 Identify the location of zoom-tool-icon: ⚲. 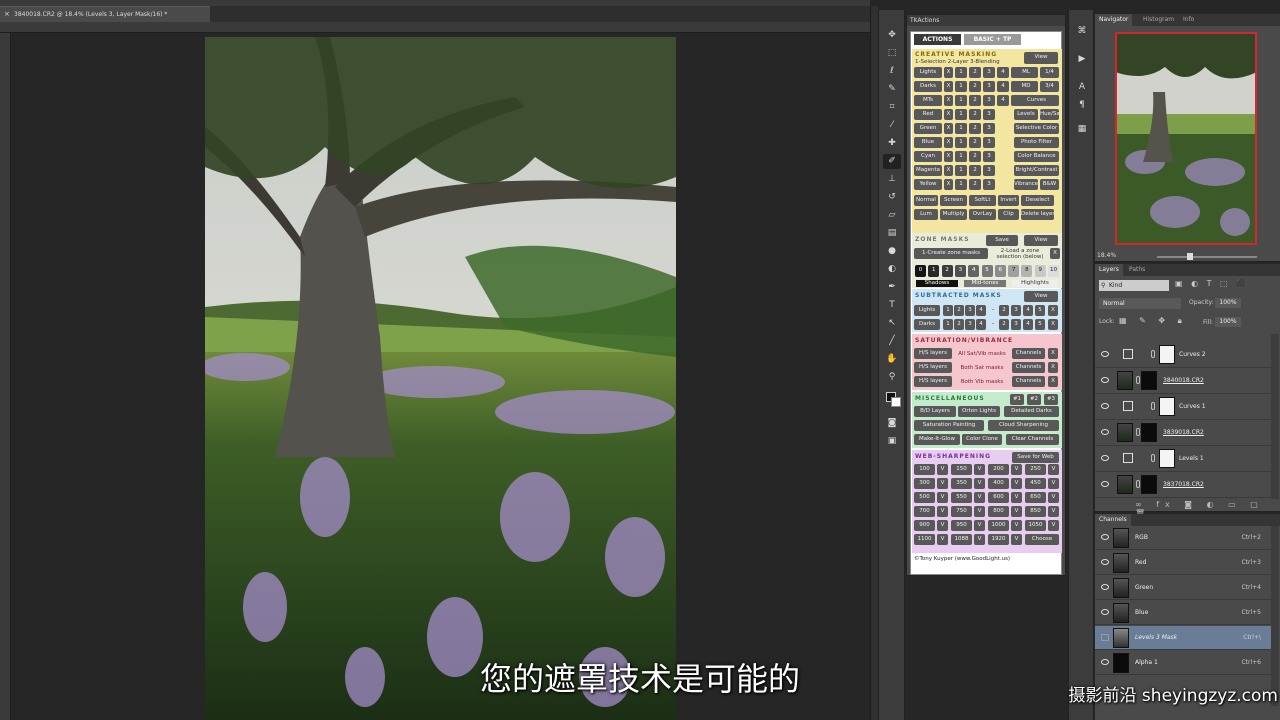
(892, 377).